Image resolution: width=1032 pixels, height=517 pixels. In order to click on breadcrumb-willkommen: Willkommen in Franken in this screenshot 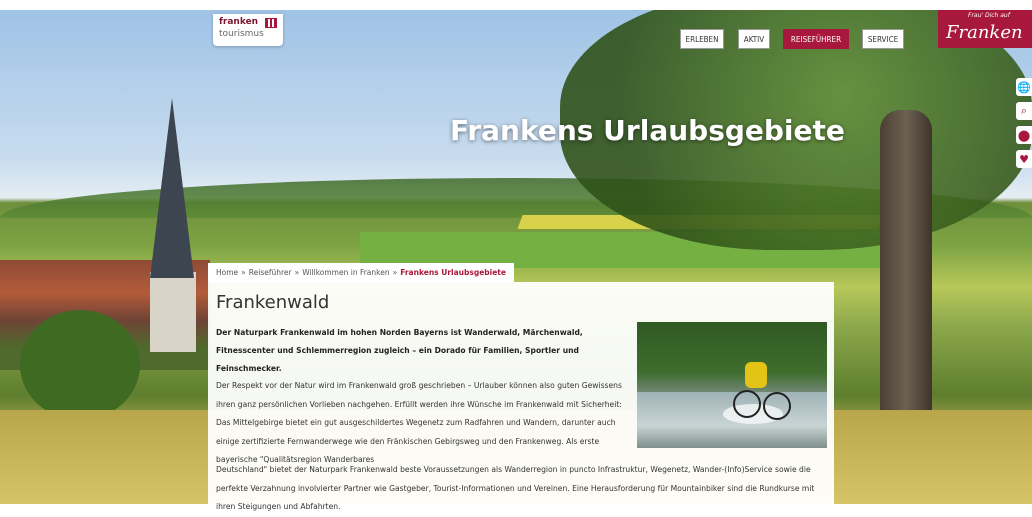, I will do `click(345, 272)`.